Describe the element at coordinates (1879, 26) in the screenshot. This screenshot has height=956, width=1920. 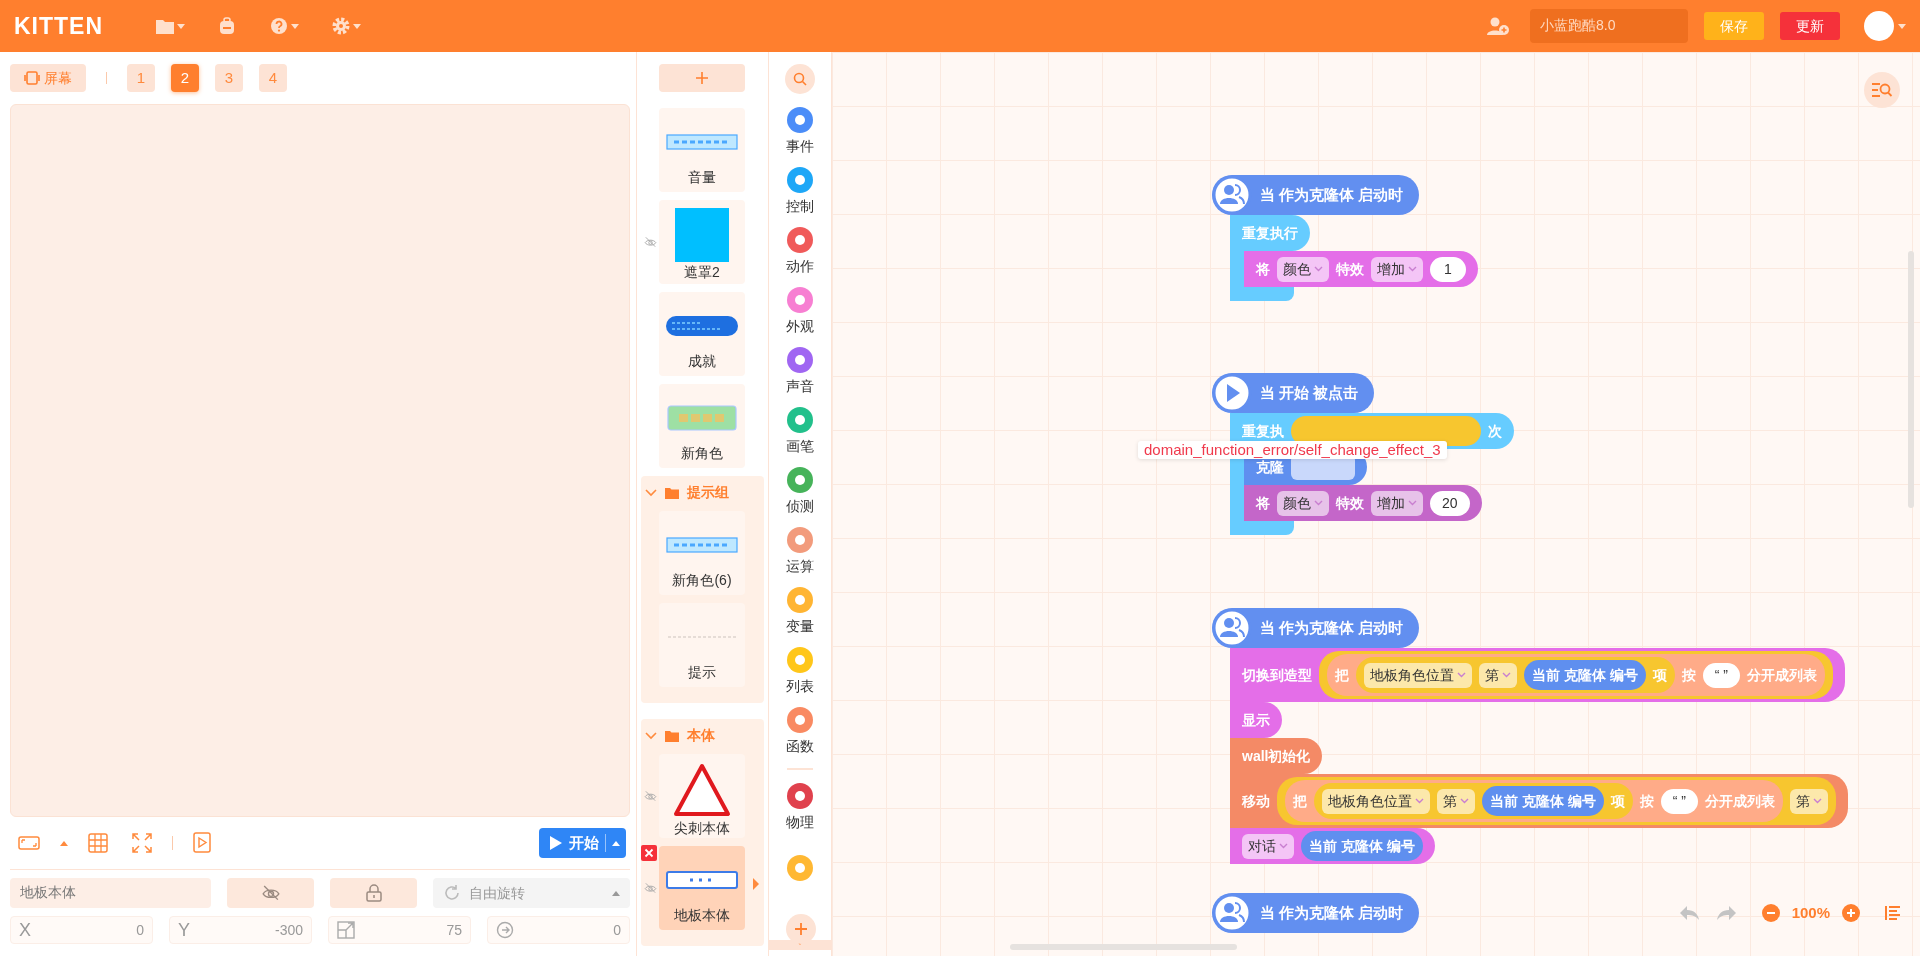
I see `avatar` at that location.